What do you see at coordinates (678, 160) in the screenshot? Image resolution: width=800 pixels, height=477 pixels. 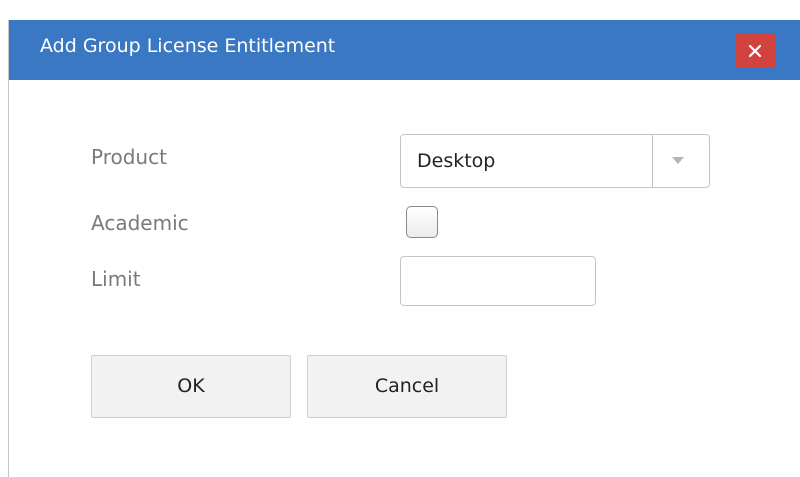 I see `chevron-down-icon` at bounding box center [678, 160].